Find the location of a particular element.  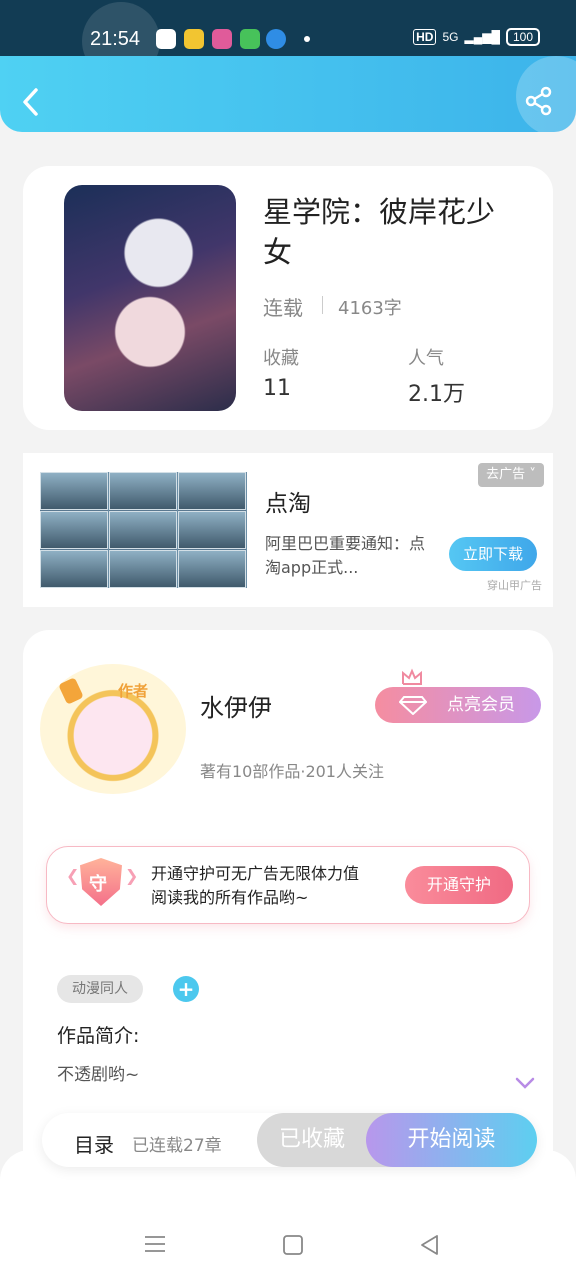

back-icon is located at coordinates (31, 102).